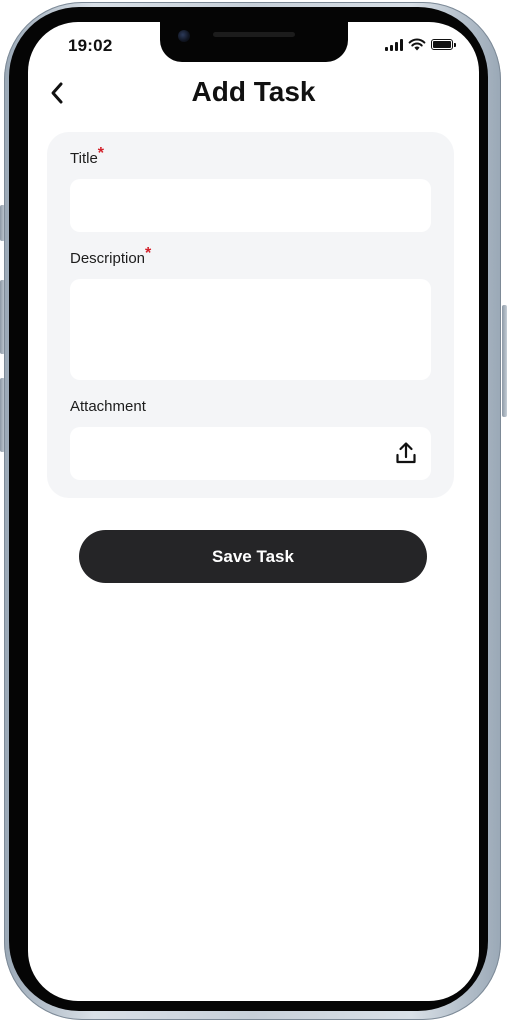 The image size is (507, 1024). Describe the element at coordinates (406, 453) in the screenshot. I see `upload-icon` at that location.